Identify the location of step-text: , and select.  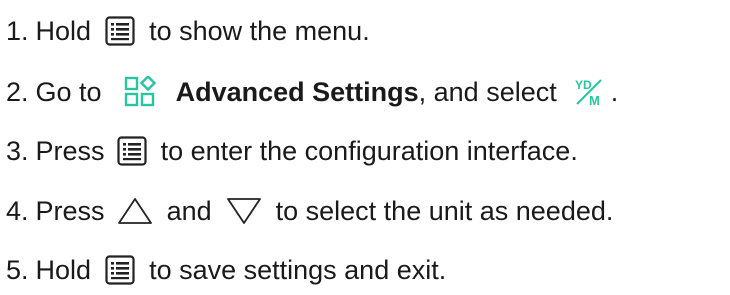
(487, 91).